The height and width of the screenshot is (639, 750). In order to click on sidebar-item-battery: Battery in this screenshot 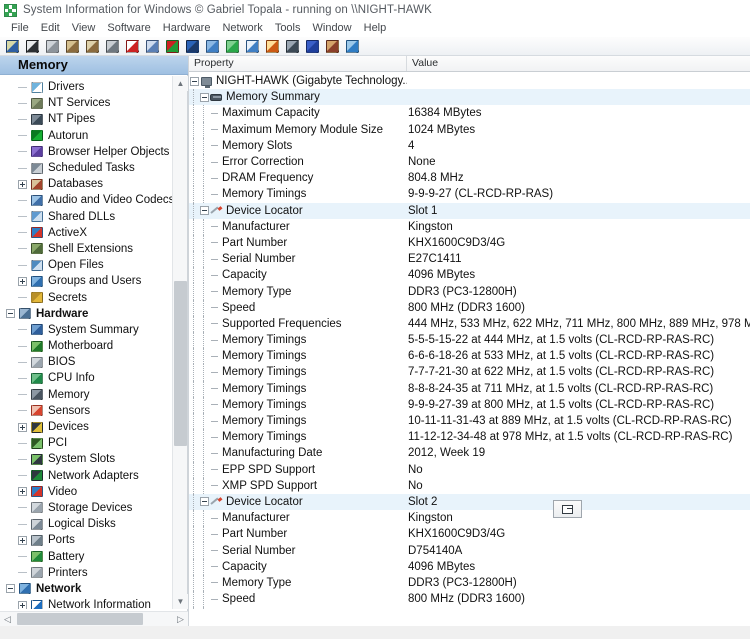, I will do `click(86, 556)`.